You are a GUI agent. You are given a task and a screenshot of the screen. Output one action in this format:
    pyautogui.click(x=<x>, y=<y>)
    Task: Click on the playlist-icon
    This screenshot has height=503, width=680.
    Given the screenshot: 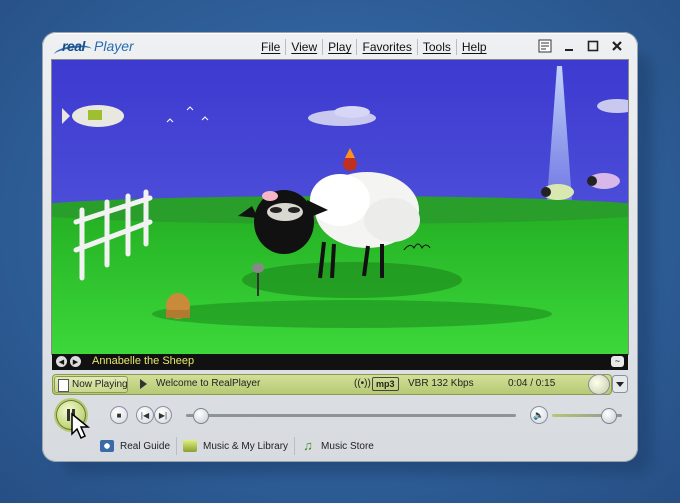 What is the action you would take?
    pyautogui.click(x=63, y=385)
    